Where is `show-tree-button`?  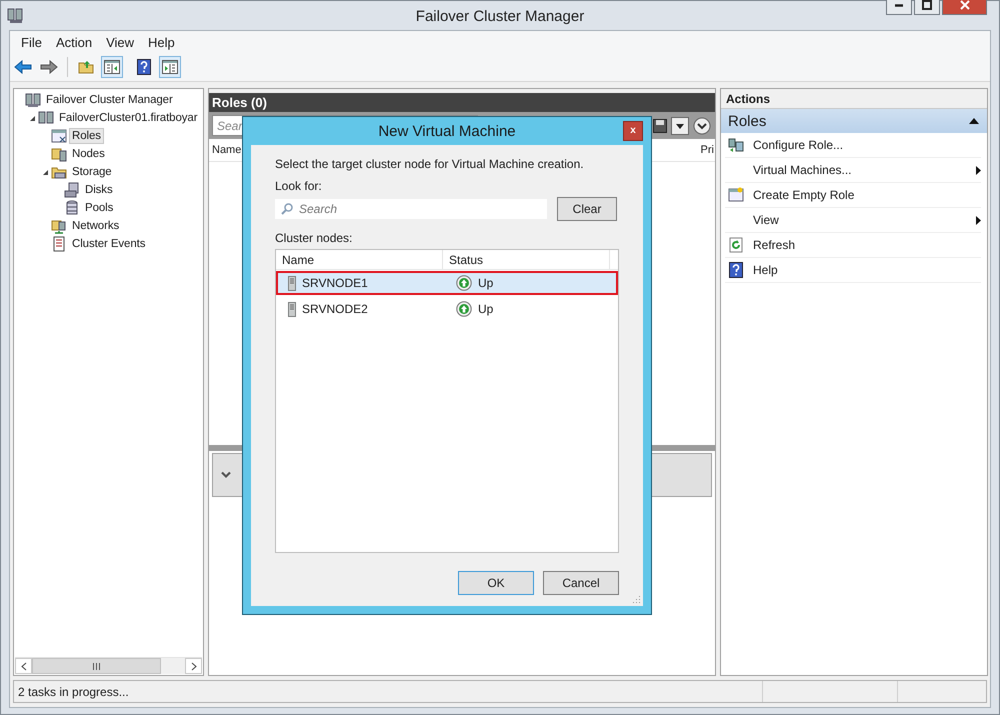 show-tree-button is located at coordinates (112, 67).